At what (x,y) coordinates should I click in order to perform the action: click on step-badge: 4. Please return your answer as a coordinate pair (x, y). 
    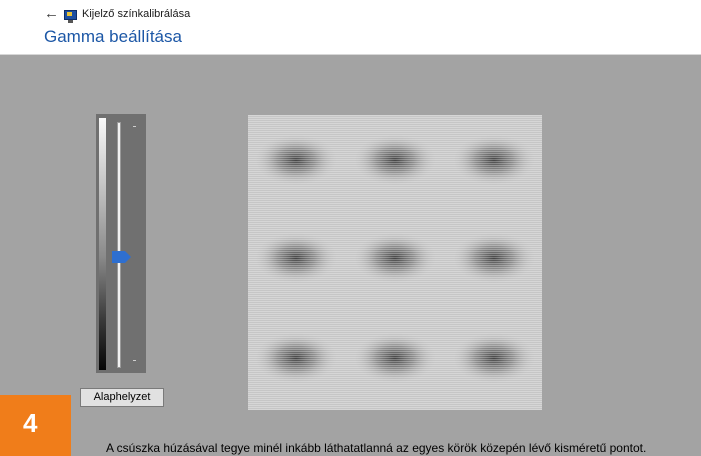
    Looking at the image, I should click on (35, 425).